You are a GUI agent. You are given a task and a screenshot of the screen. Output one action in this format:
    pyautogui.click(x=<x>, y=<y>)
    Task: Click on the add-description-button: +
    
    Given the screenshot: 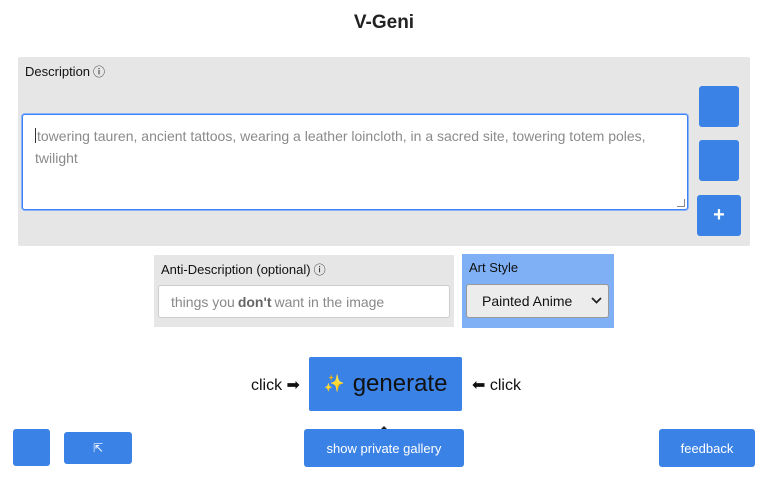 What is the action you would take?
    pyautogui.click(x=719, y=215)
    